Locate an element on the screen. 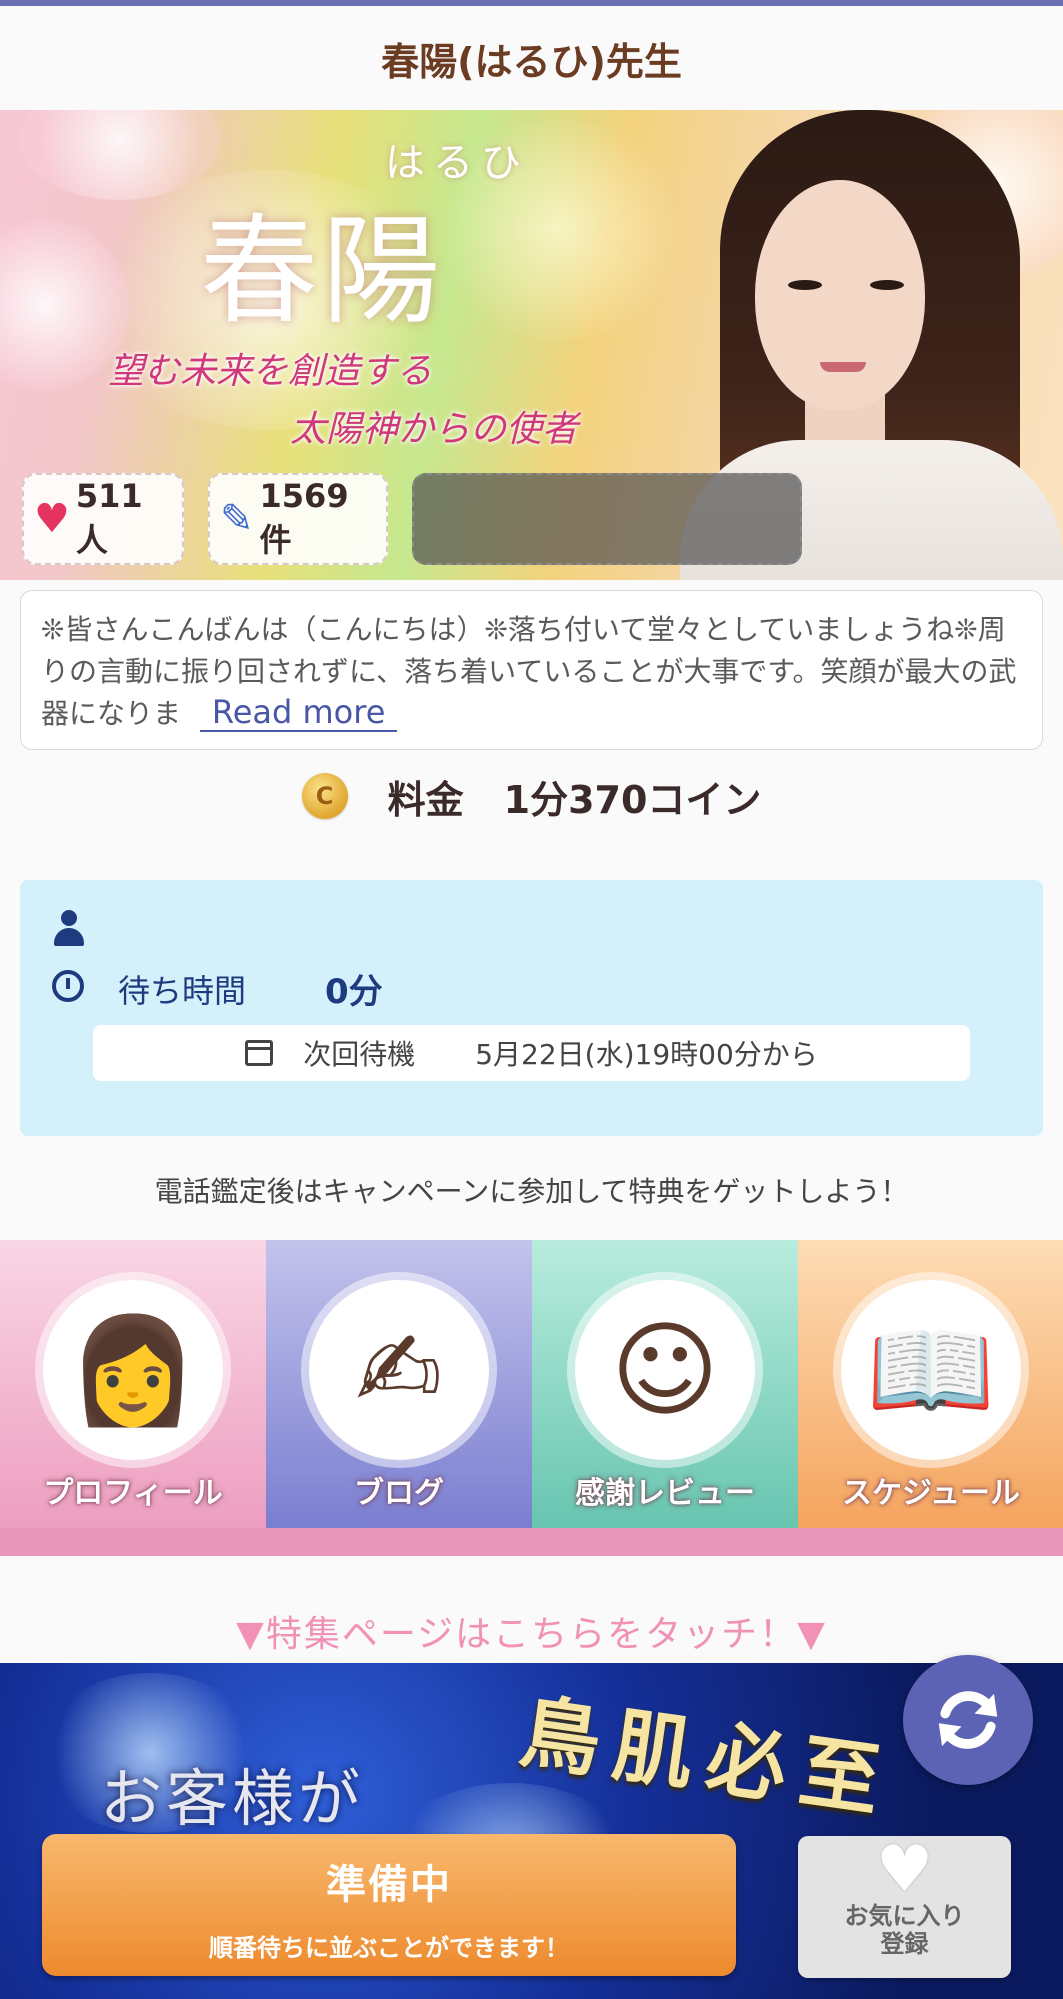 The image size is (1063, 1999). add-favorite-button: ♥ お気に入り 登録 is located at coordinates (904, 1907).